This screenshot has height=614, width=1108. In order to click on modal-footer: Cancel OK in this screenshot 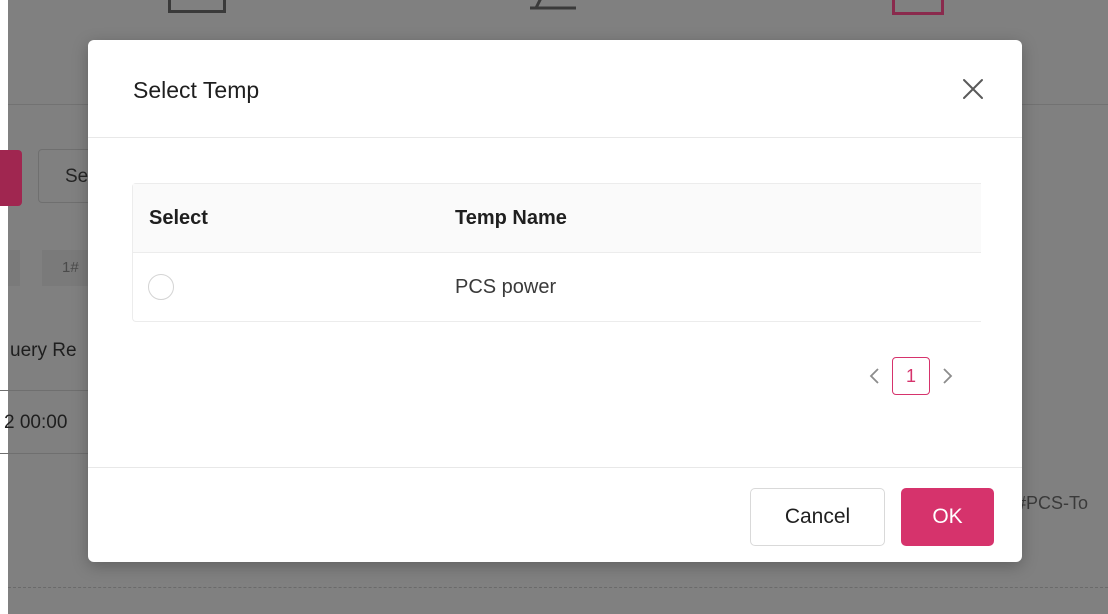, I will do `click(555, 514)`.